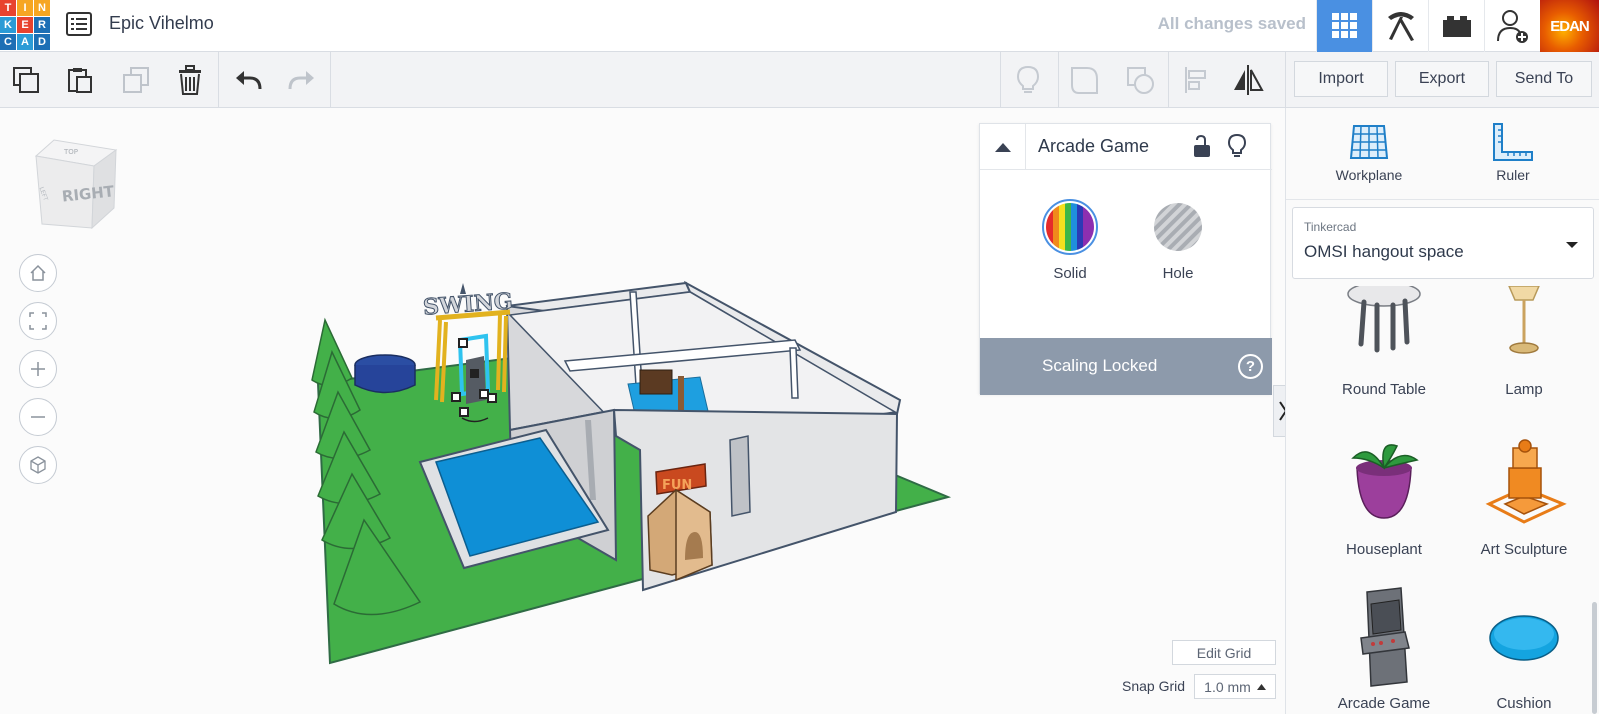 The image size is (1599, 714). Describe the element at coordinates (8, 8) in the screenshot. I see `logo-letter: T` at that location.